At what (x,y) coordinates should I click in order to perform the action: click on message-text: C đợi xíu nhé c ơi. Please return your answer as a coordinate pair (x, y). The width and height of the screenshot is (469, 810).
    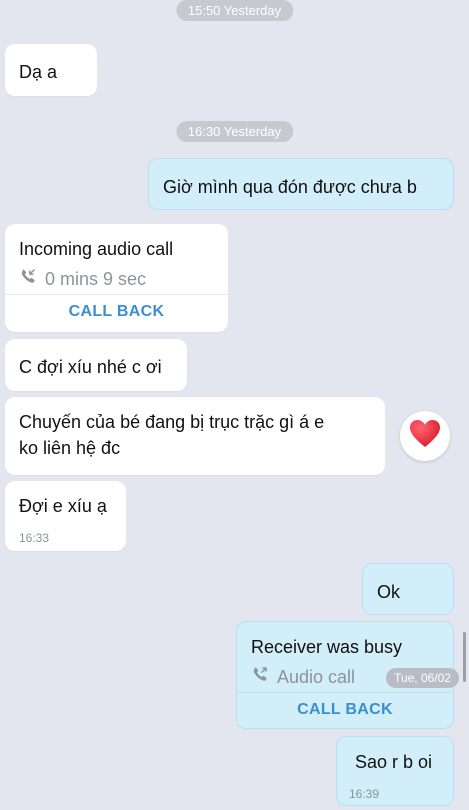
    Looking at the image, I should click on (90, 367).